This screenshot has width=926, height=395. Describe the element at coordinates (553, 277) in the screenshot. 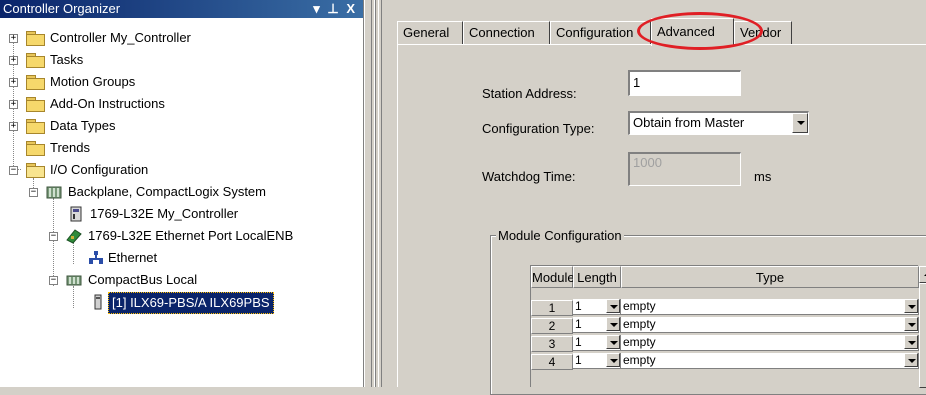

I see `column-header-module: Module` at that location.